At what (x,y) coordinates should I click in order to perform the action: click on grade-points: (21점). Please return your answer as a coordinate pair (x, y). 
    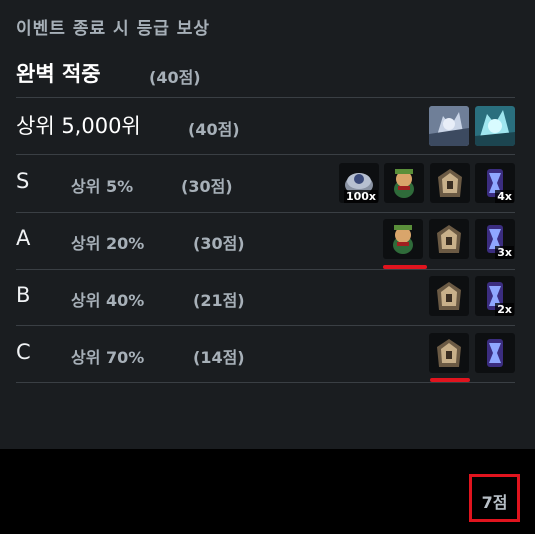
    Looking at the image, I should click on (219, 300).